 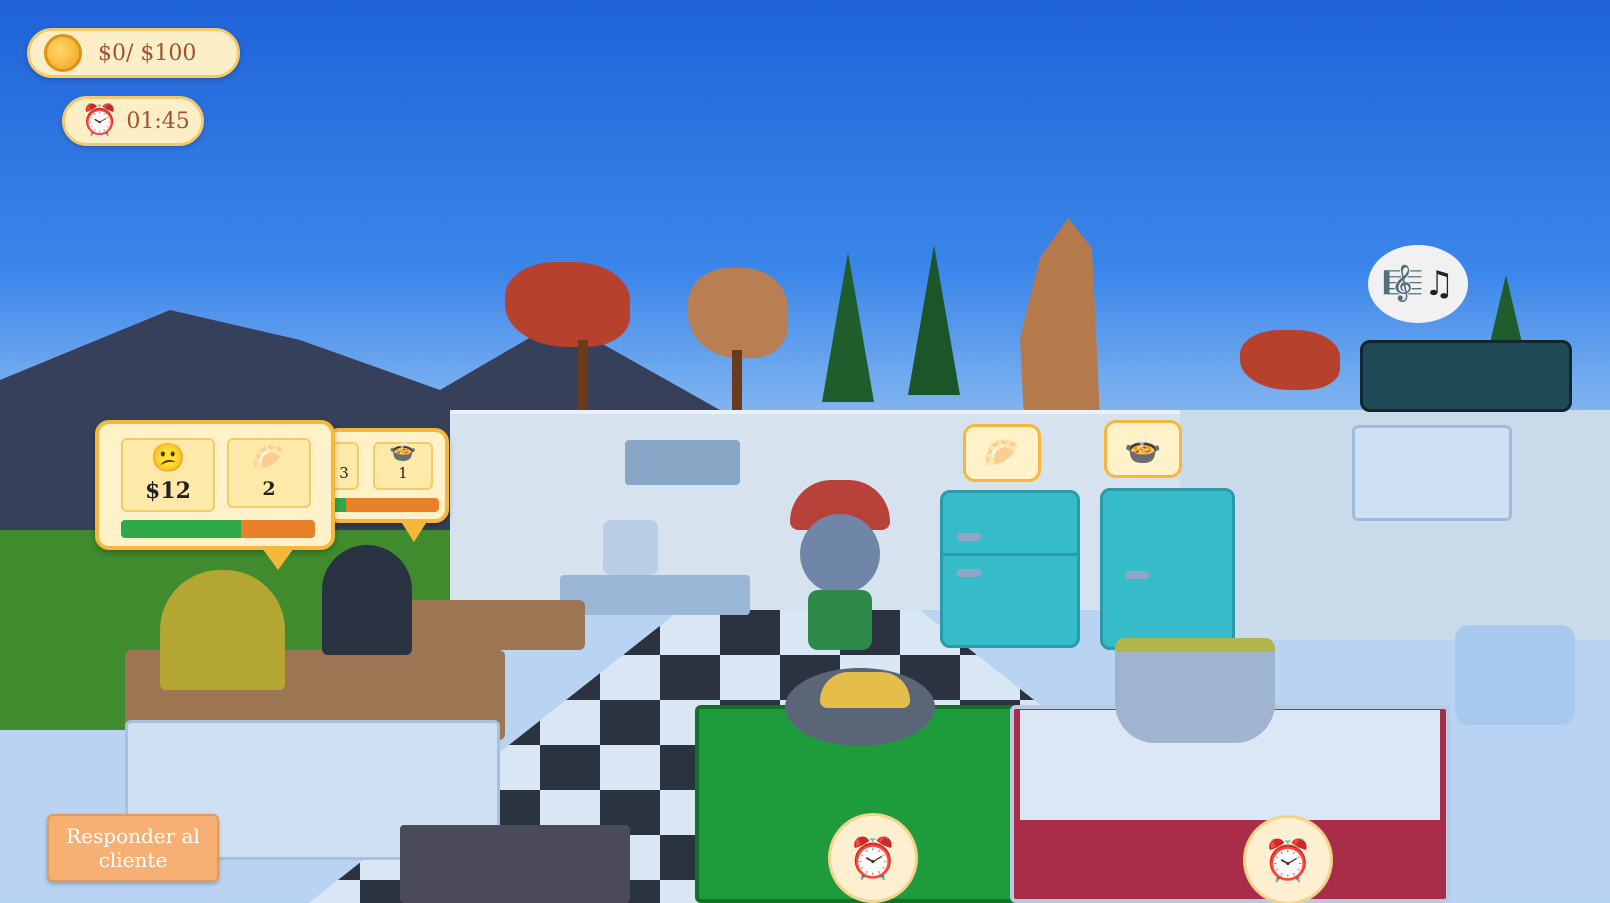 What do you see at coordinates (133, 848) in the screenshot?
I see `respond-customer-button: Responder al cliente` at bounding box center [133, 848].